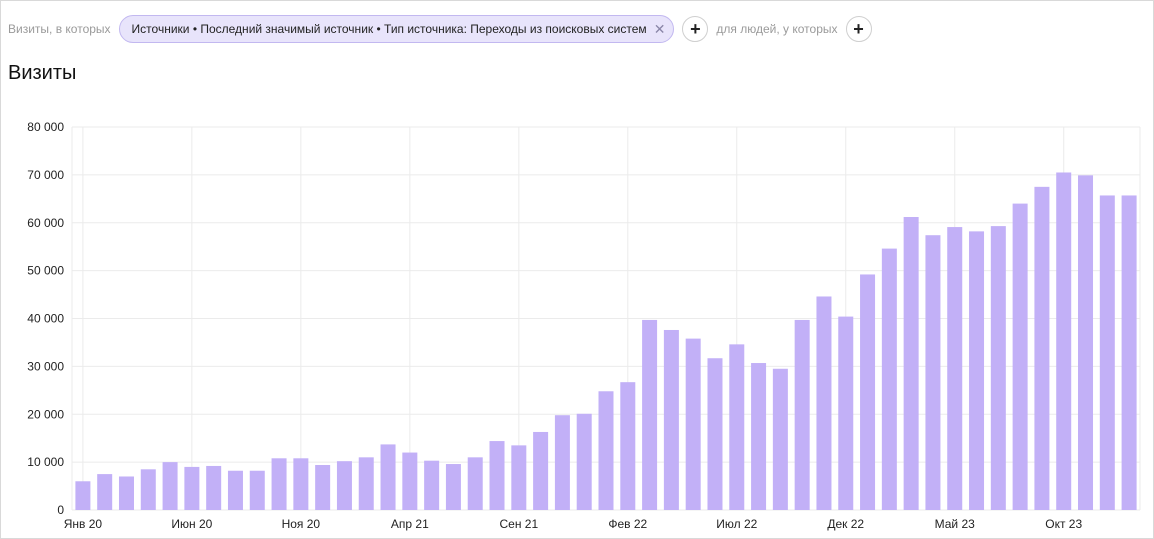 Image resolution: width=1154 pixels, height=539 pixels. Describe the element at coordinates (45, 462) in the screenshot. I see `y-tick-label: 10 000` at that location.